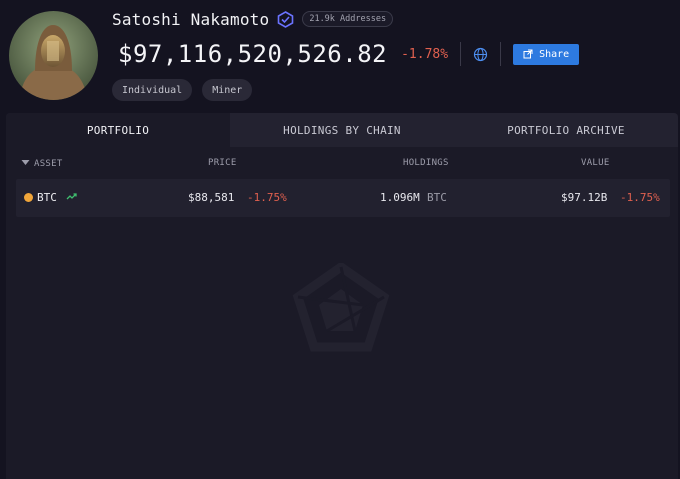 The image size is (680, 479). Describe the element at coordinates (191, 19) in the screenshot. I see `entity-name: Satoshi Nakamoto` at that location.